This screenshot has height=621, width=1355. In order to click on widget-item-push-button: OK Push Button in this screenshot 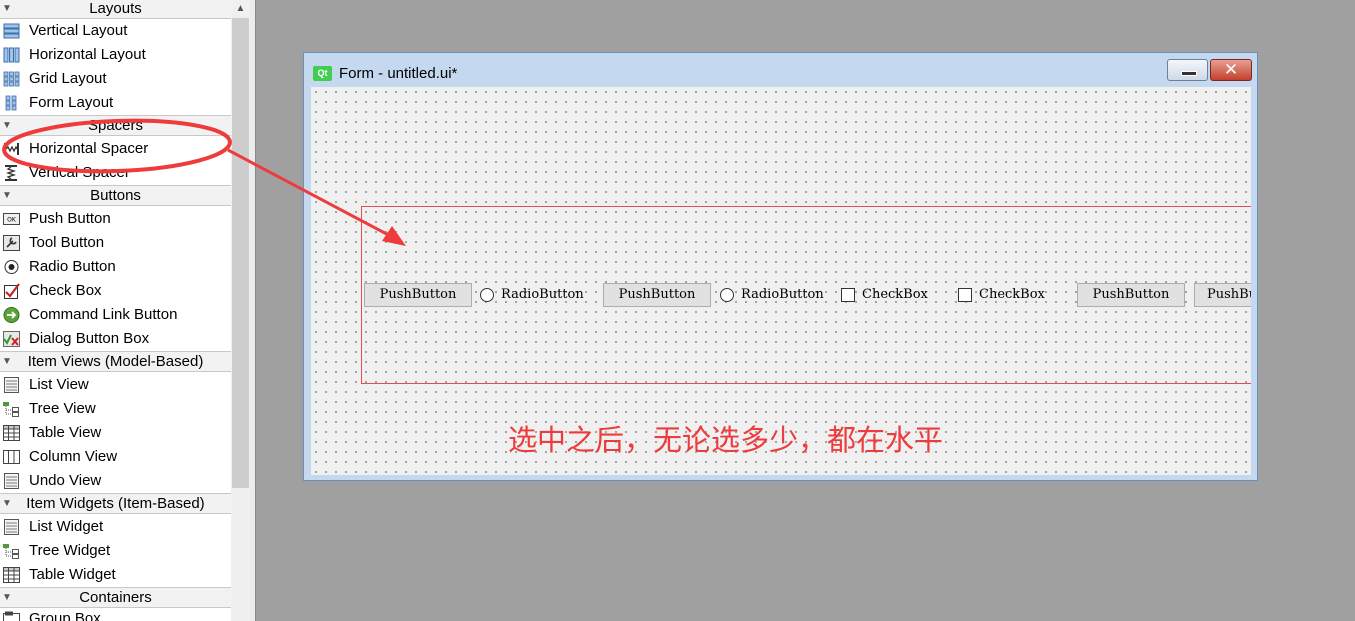, I will do `click(115, 219)`.